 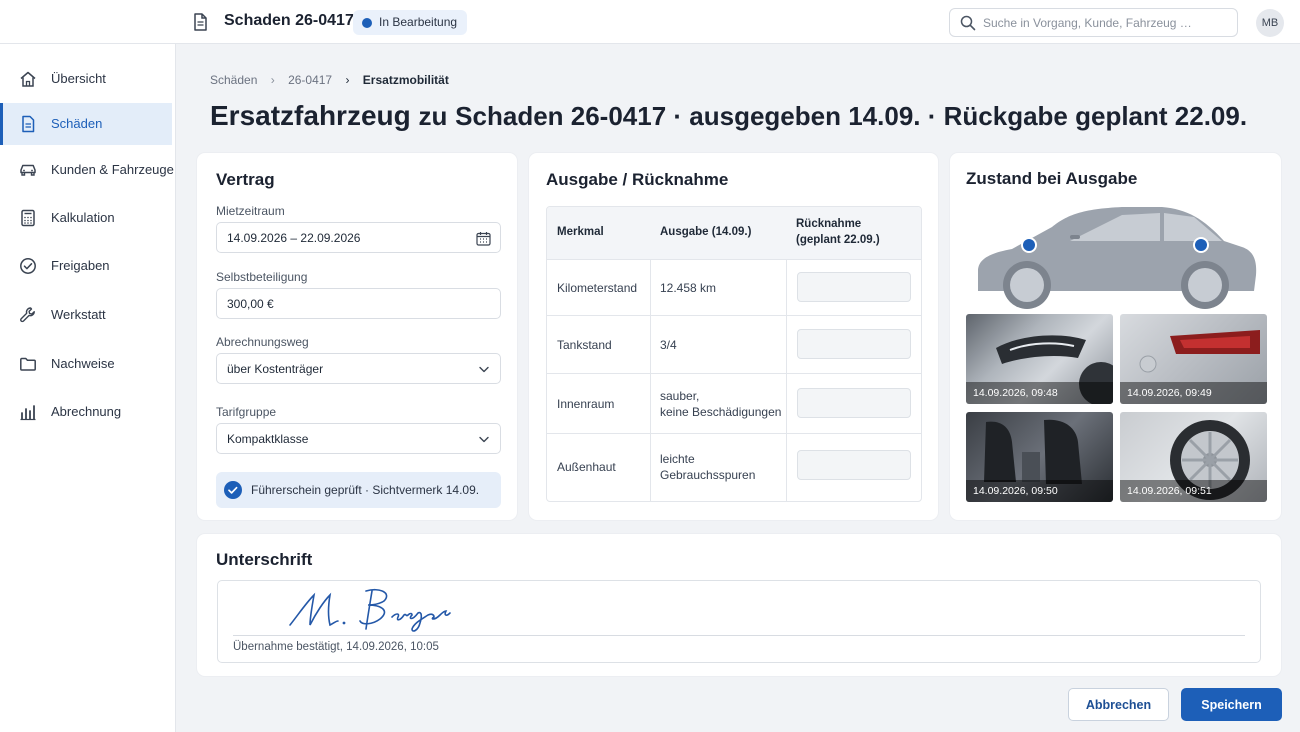 I want to click on billing-value: über Kostenträger, so click(x=275, y=369).